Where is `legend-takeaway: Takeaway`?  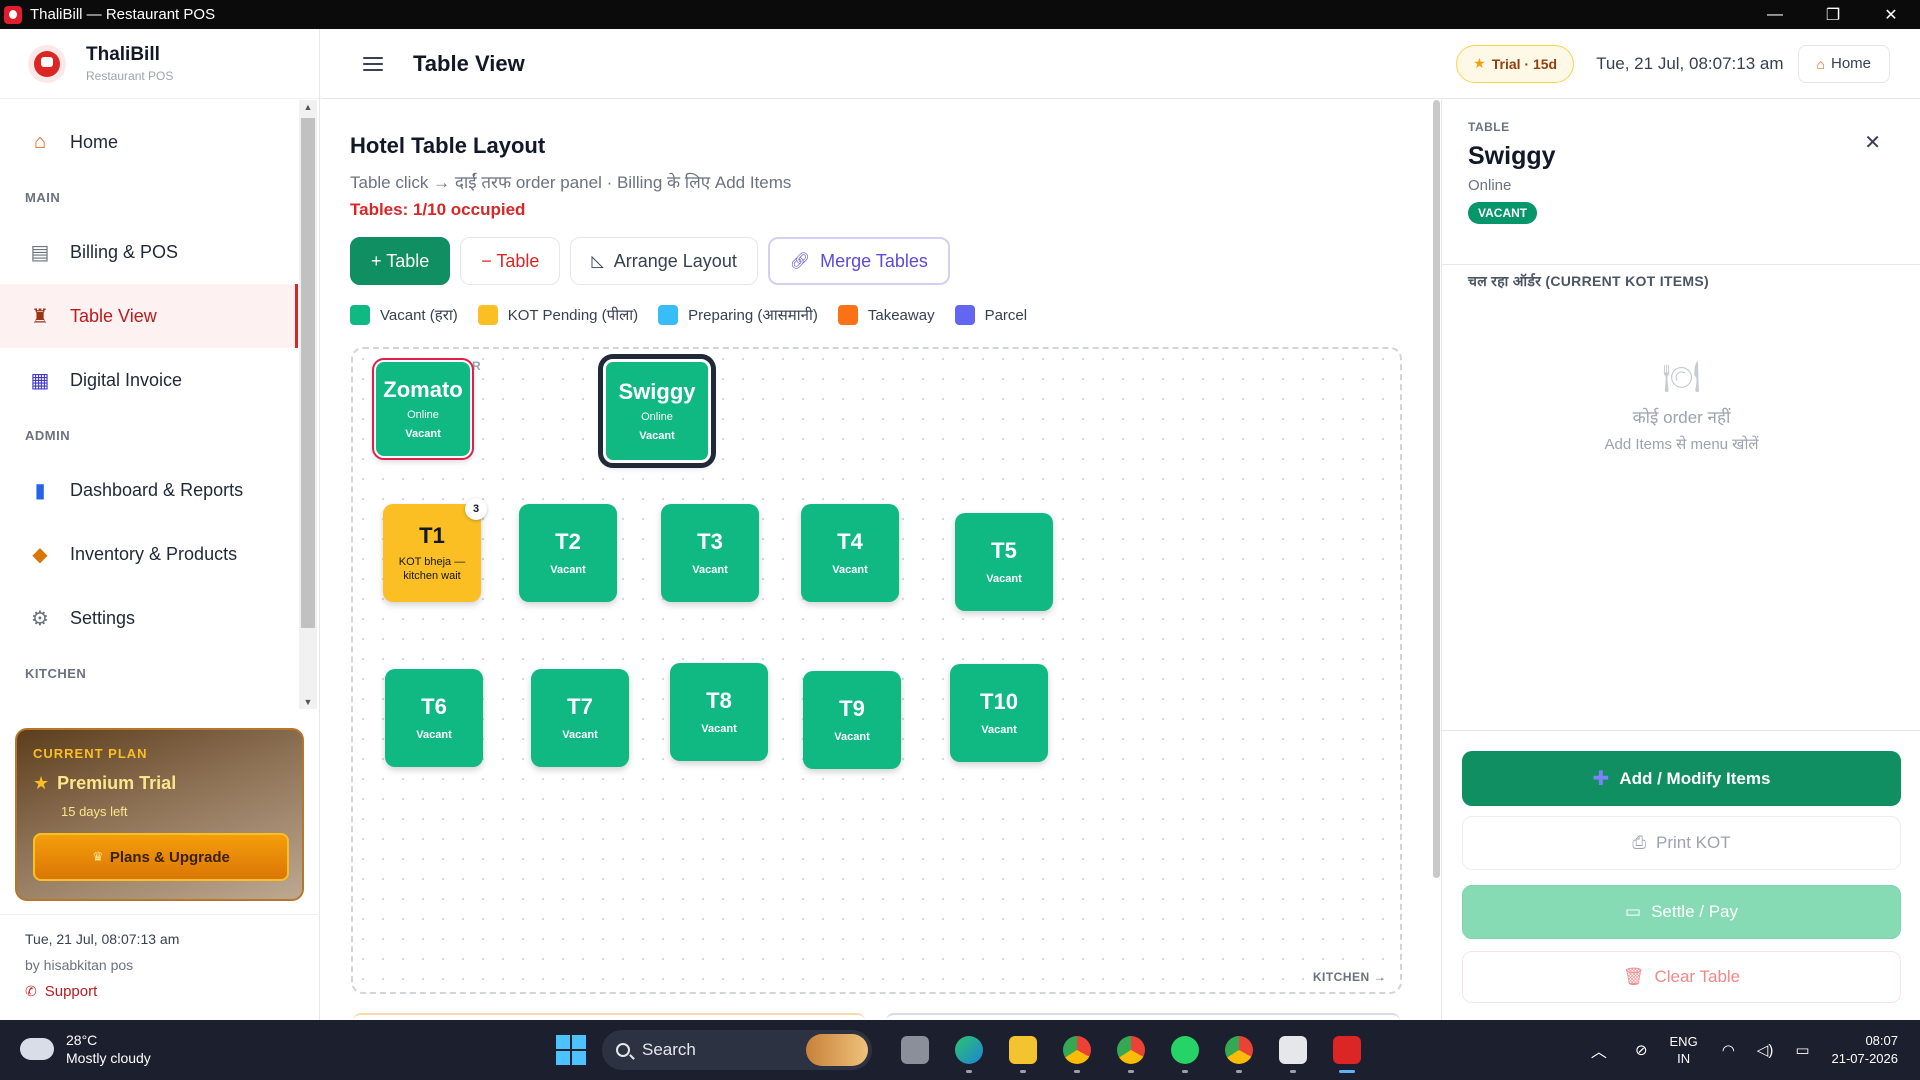 legend-takeaway: Takeaway is located at coordinates (886, 315).